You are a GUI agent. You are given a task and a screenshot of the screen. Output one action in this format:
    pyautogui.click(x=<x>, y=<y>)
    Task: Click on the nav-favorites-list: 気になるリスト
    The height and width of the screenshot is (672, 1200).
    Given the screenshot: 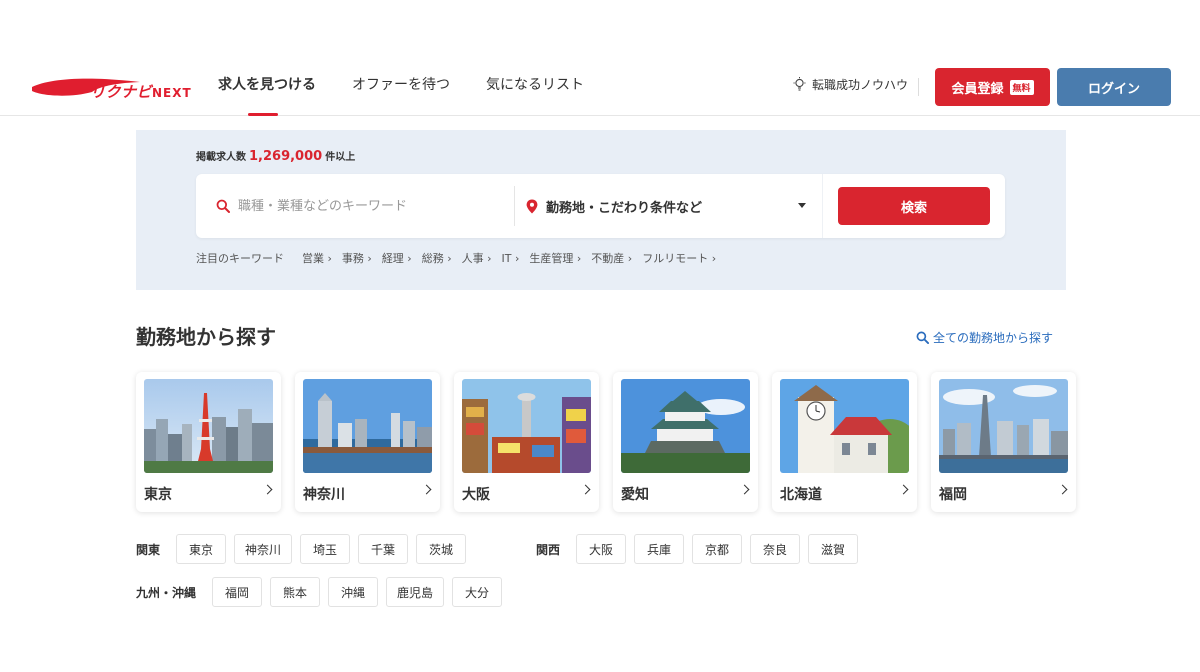 What is the action you would take?
    pyautogui.click(x=535, y=86)
    